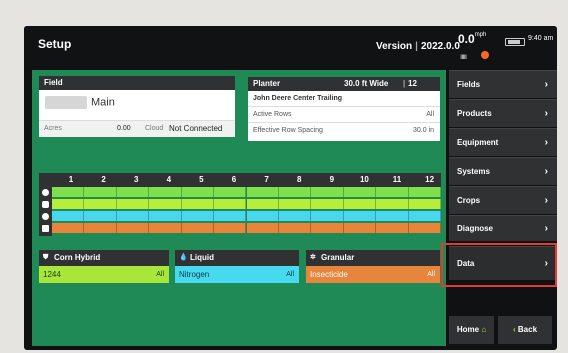  What do you see at coordinates (267, 83) in the screenshot?
I see `planter-header-label: Planter` at bounding box center [267, 83].